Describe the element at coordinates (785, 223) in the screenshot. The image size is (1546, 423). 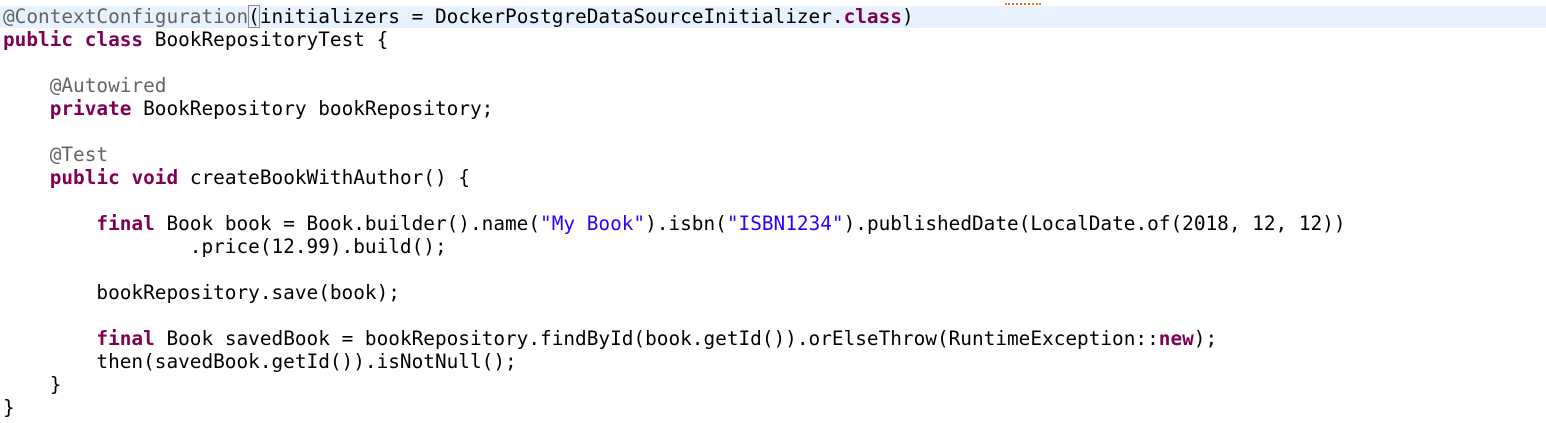
I see `string-token: "ISBN1234"` at that location.